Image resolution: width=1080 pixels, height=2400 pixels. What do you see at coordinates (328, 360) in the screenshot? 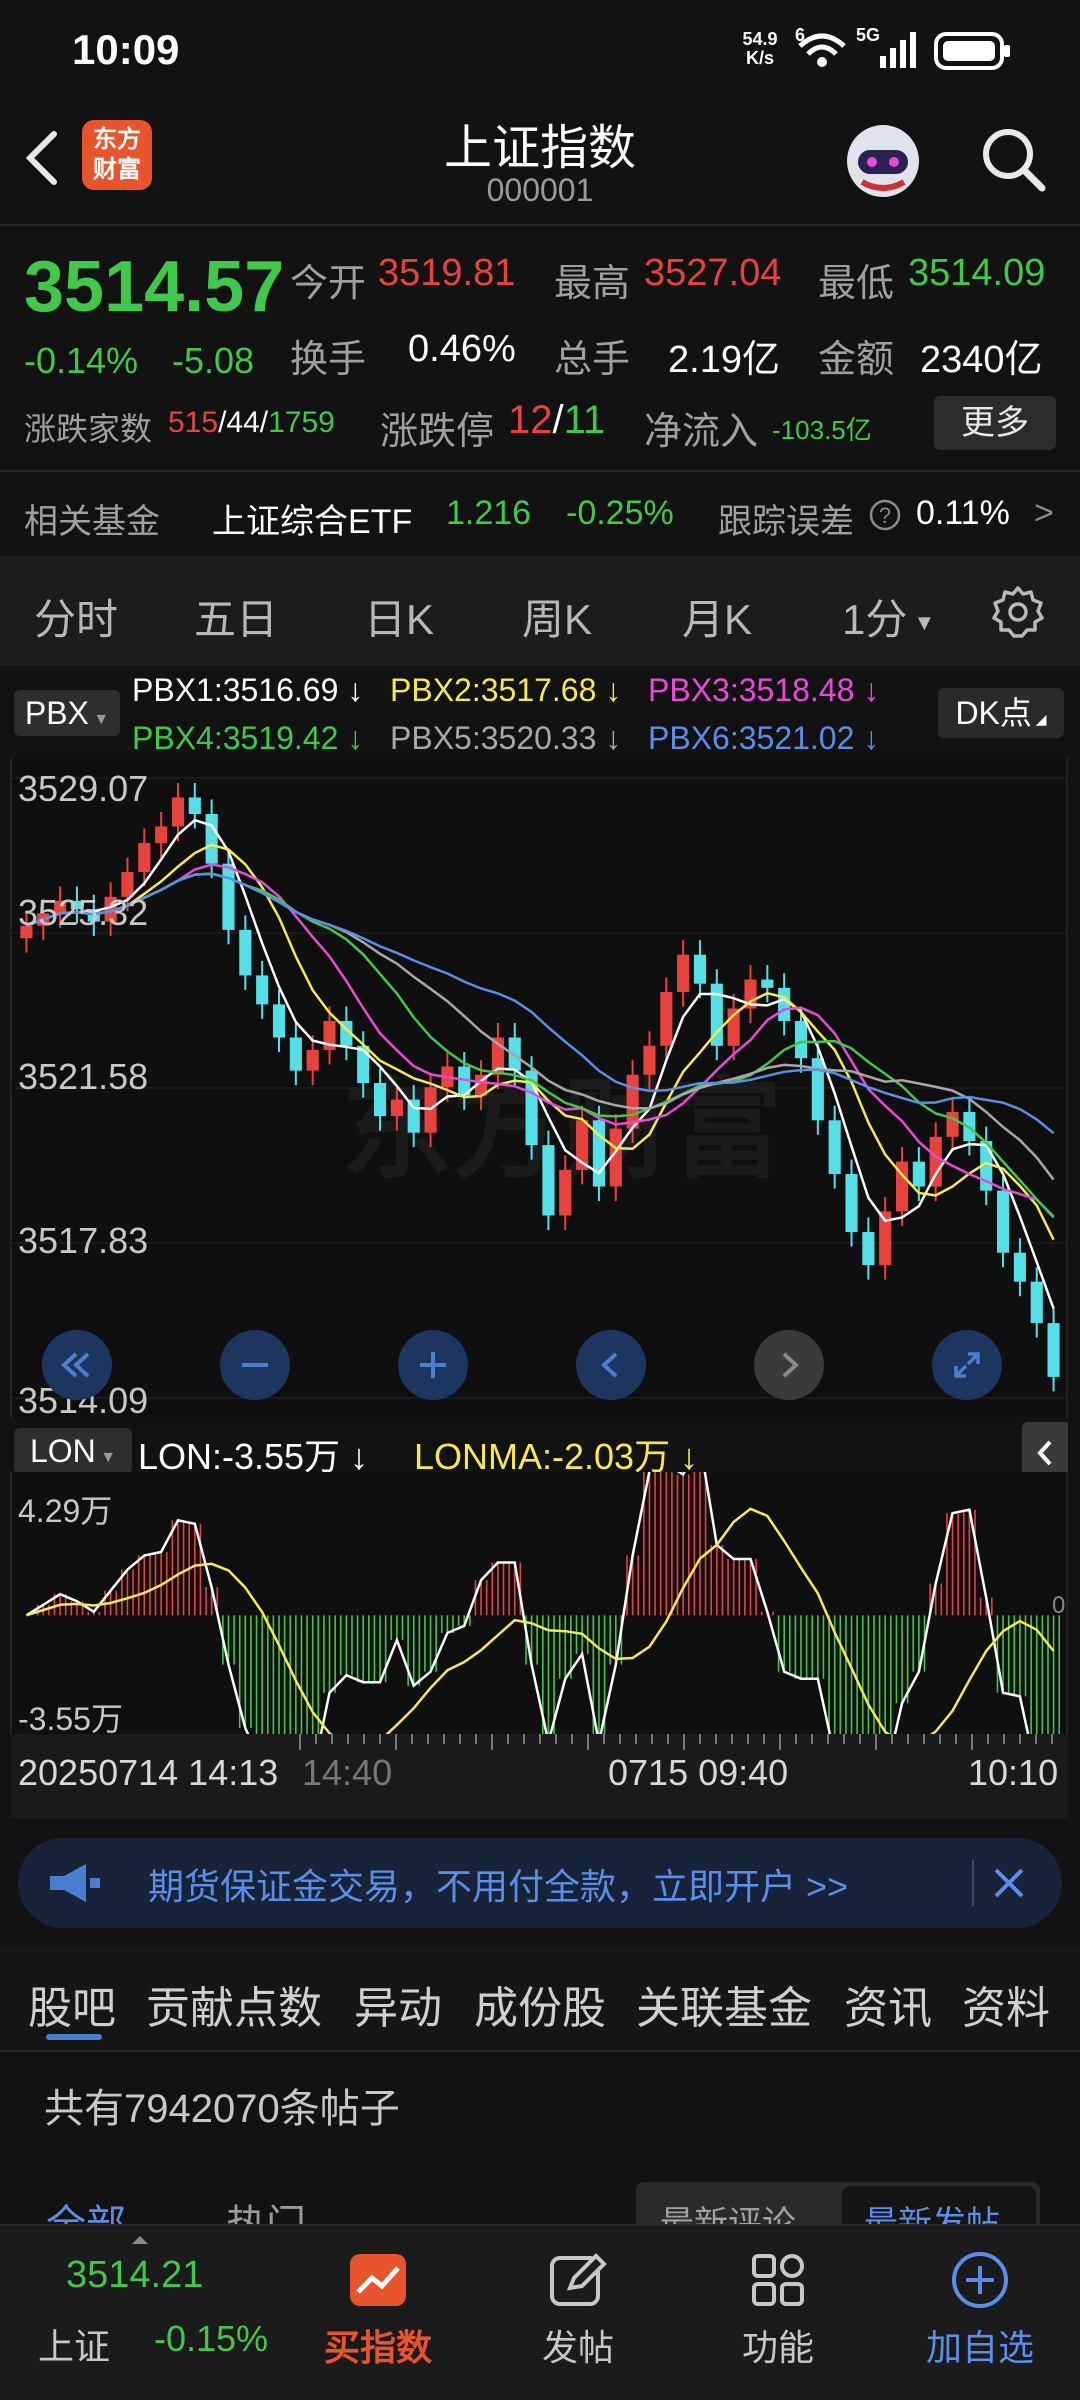
I see `turnover-label: 换手` at bounding box center [328, 360].